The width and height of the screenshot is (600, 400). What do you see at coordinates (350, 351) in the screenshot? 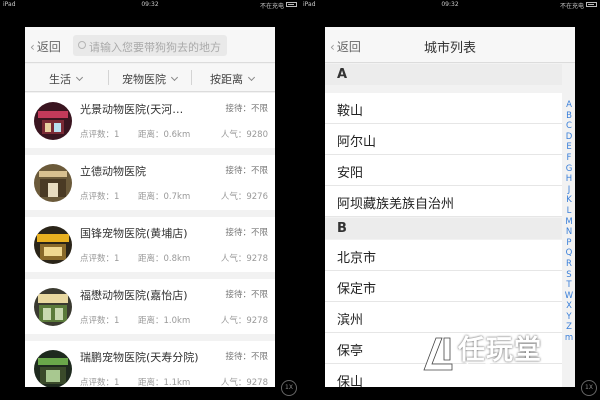
I see `city-name: 保亭` at bounding box center [350, 351].